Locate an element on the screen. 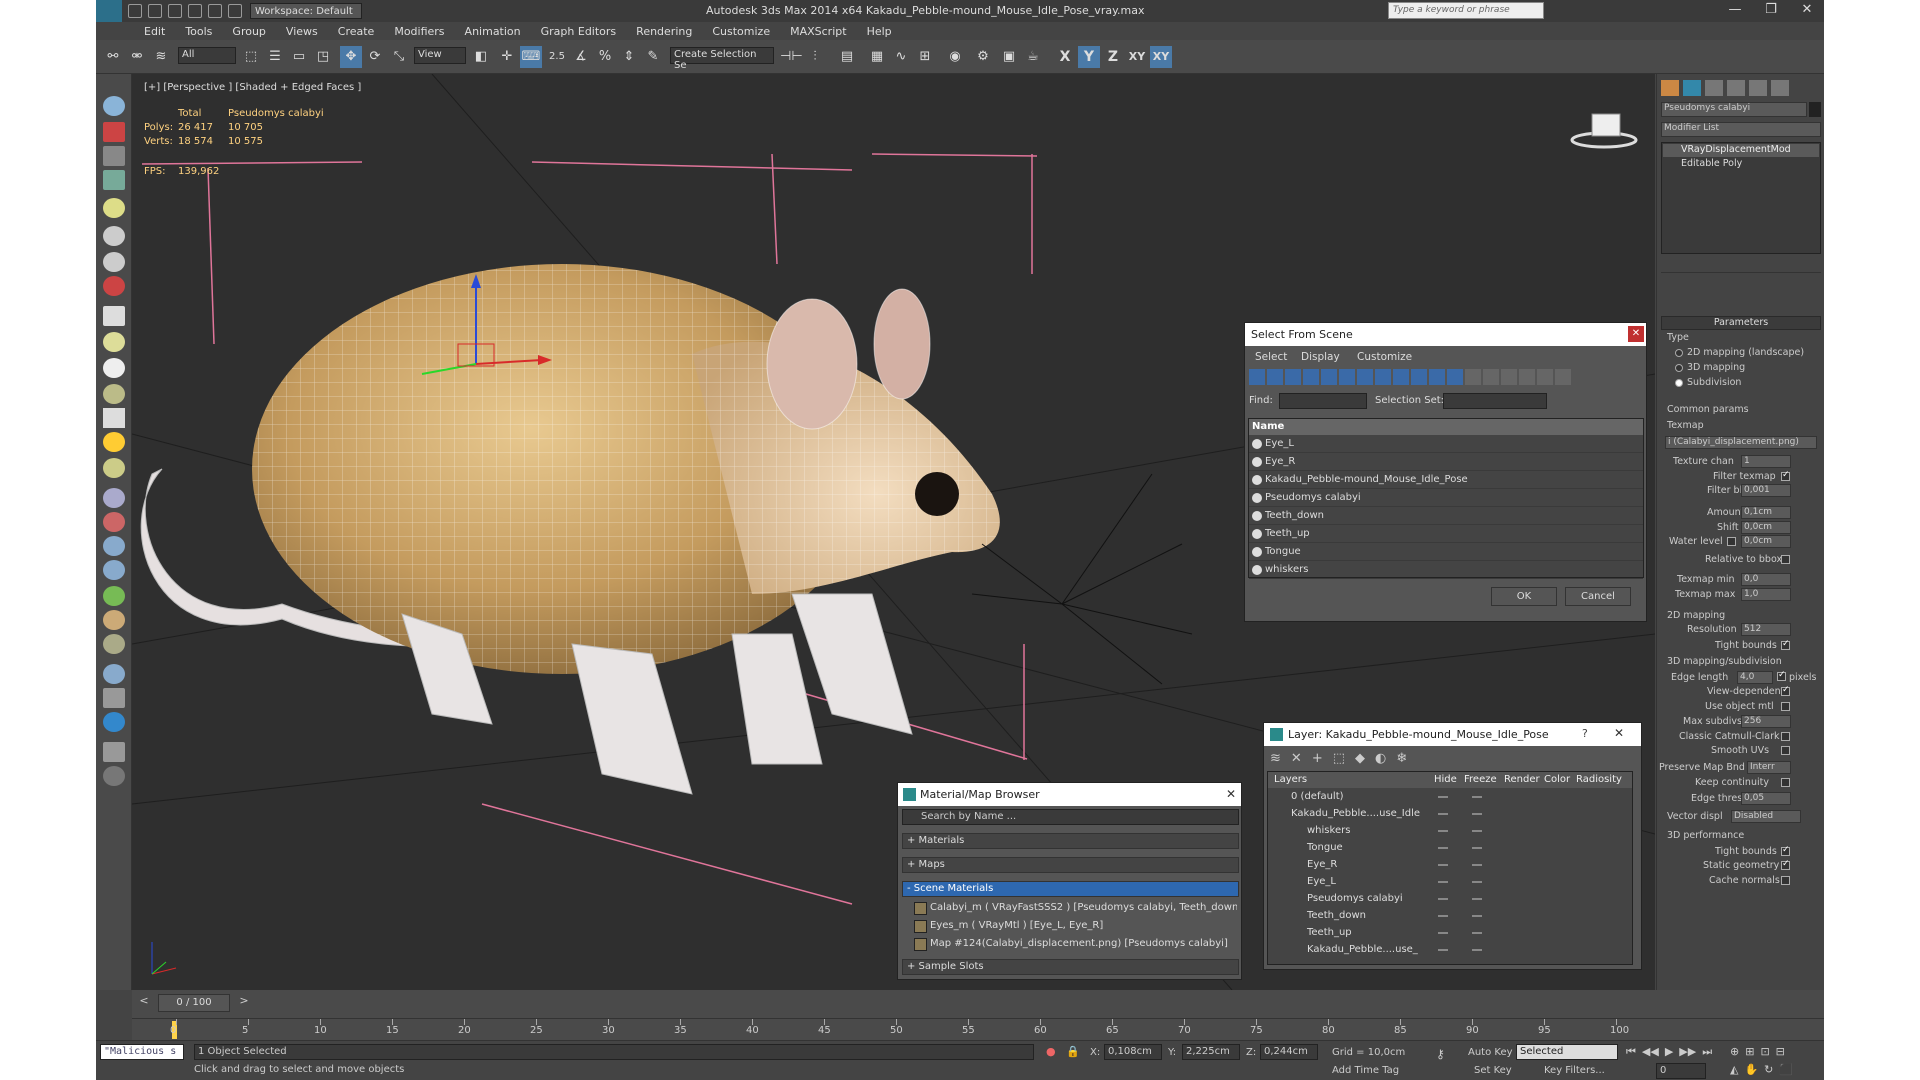 This screenshot has width=1920, height=1080. select-move-icon: ✥ is located at coordinates (351, 57).